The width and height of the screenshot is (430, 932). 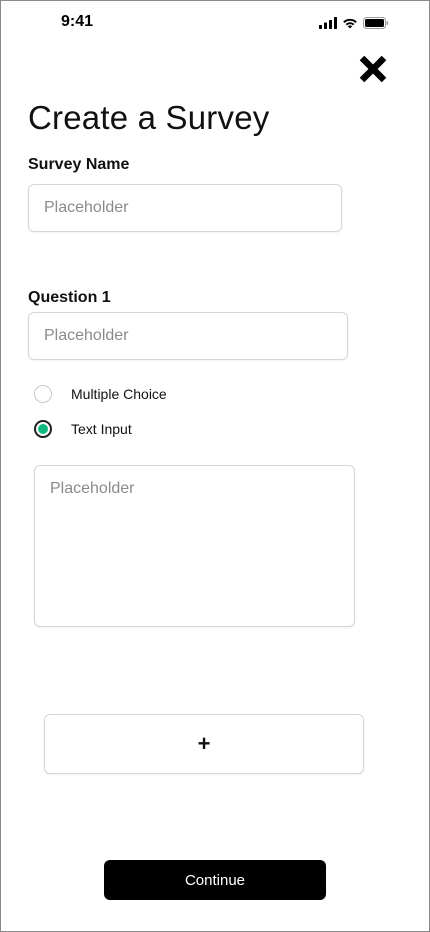 I want to click on survey-name-input, so click(x=185, y=208).